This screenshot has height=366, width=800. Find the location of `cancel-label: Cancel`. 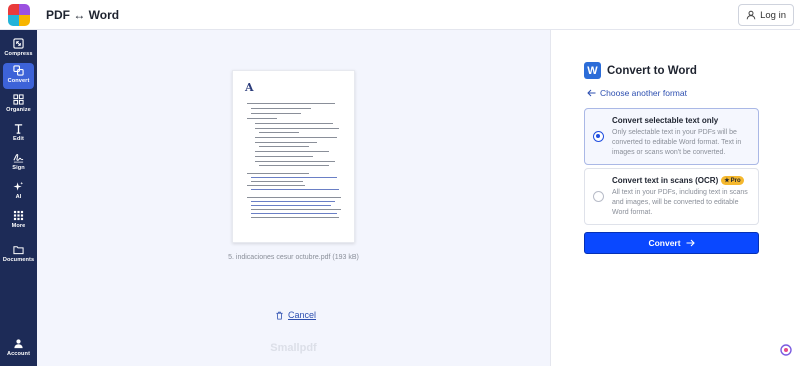

cancel-label: Cancel is located at coordinates (302, 315).